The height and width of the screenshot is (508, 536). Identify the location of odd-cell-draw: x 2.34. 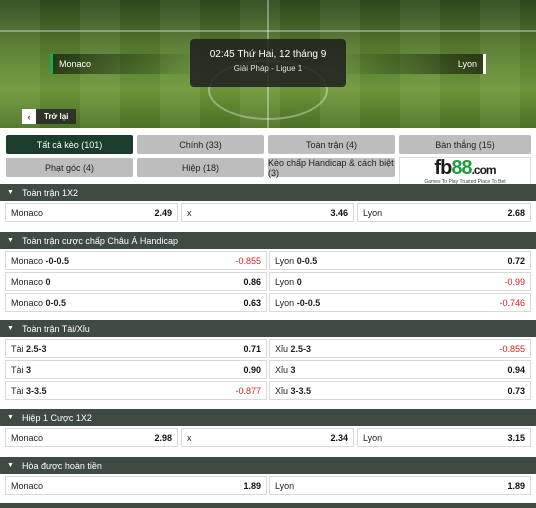
(267, 437).